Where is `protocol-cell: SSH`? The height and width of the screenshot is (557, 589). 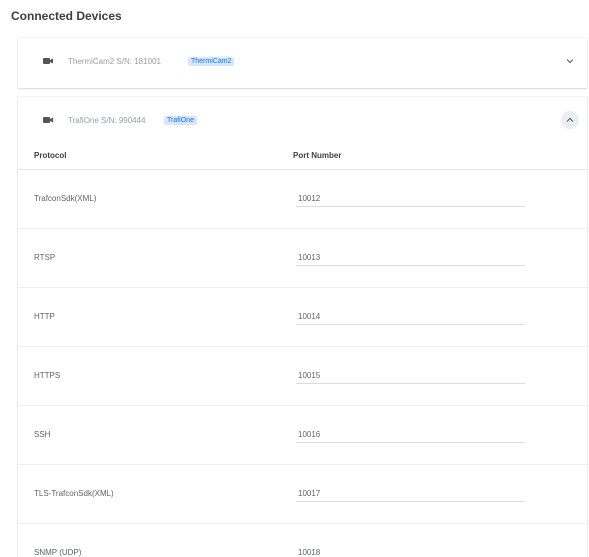 protocol-cell: SSH is located at coordinates (42, 434).